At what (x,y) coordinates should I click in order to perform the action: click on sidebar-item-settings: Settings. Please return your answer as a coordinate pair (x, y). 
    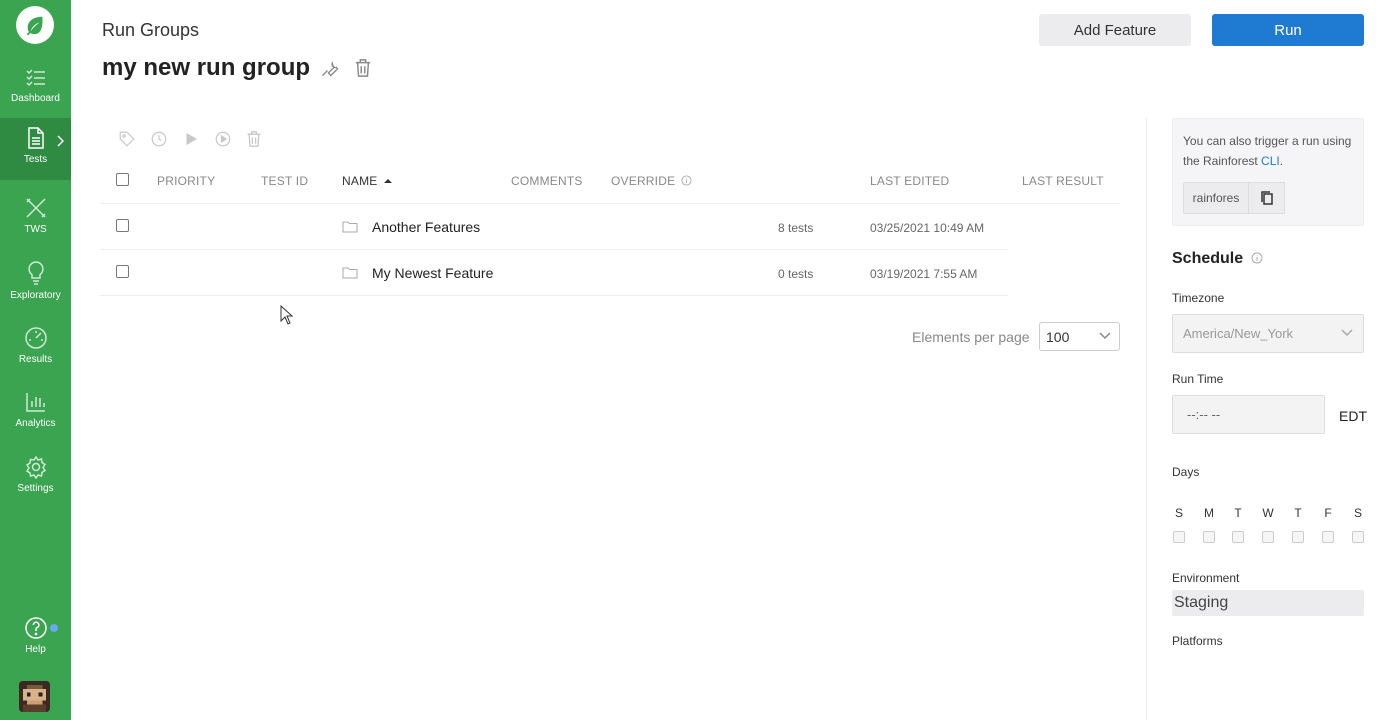
    Looking at the image, I should click on (35, 478).